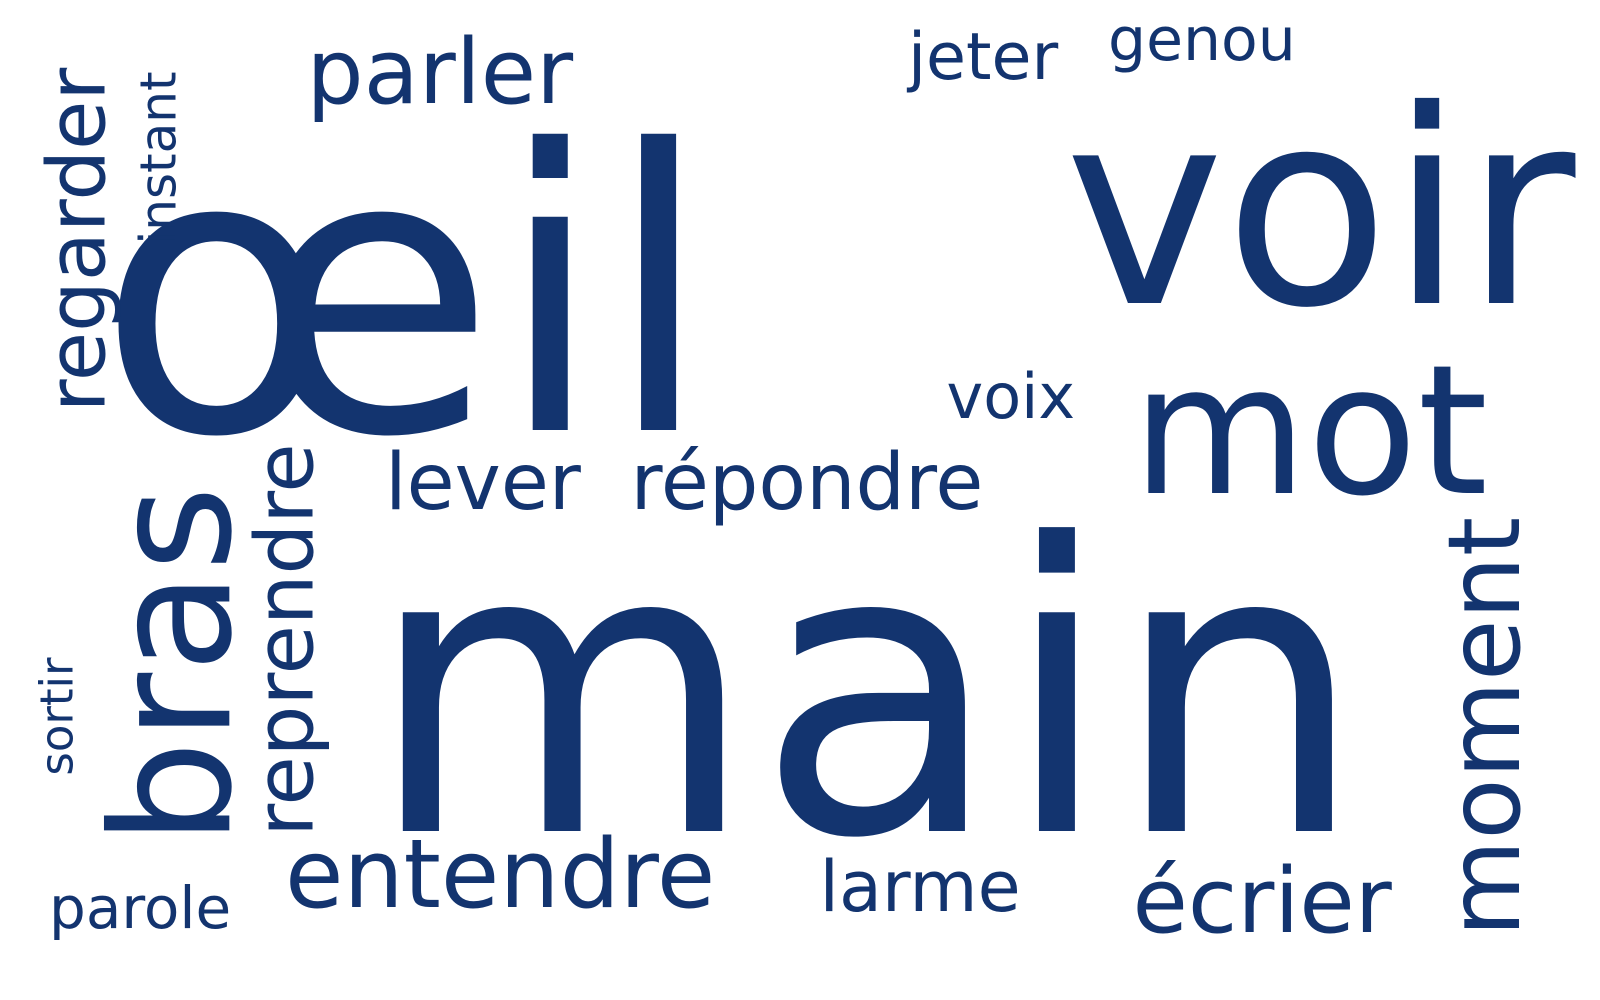 This screenshot has width=1600, height=1000. I want to click on word-parole: parole, so click(140, 908).